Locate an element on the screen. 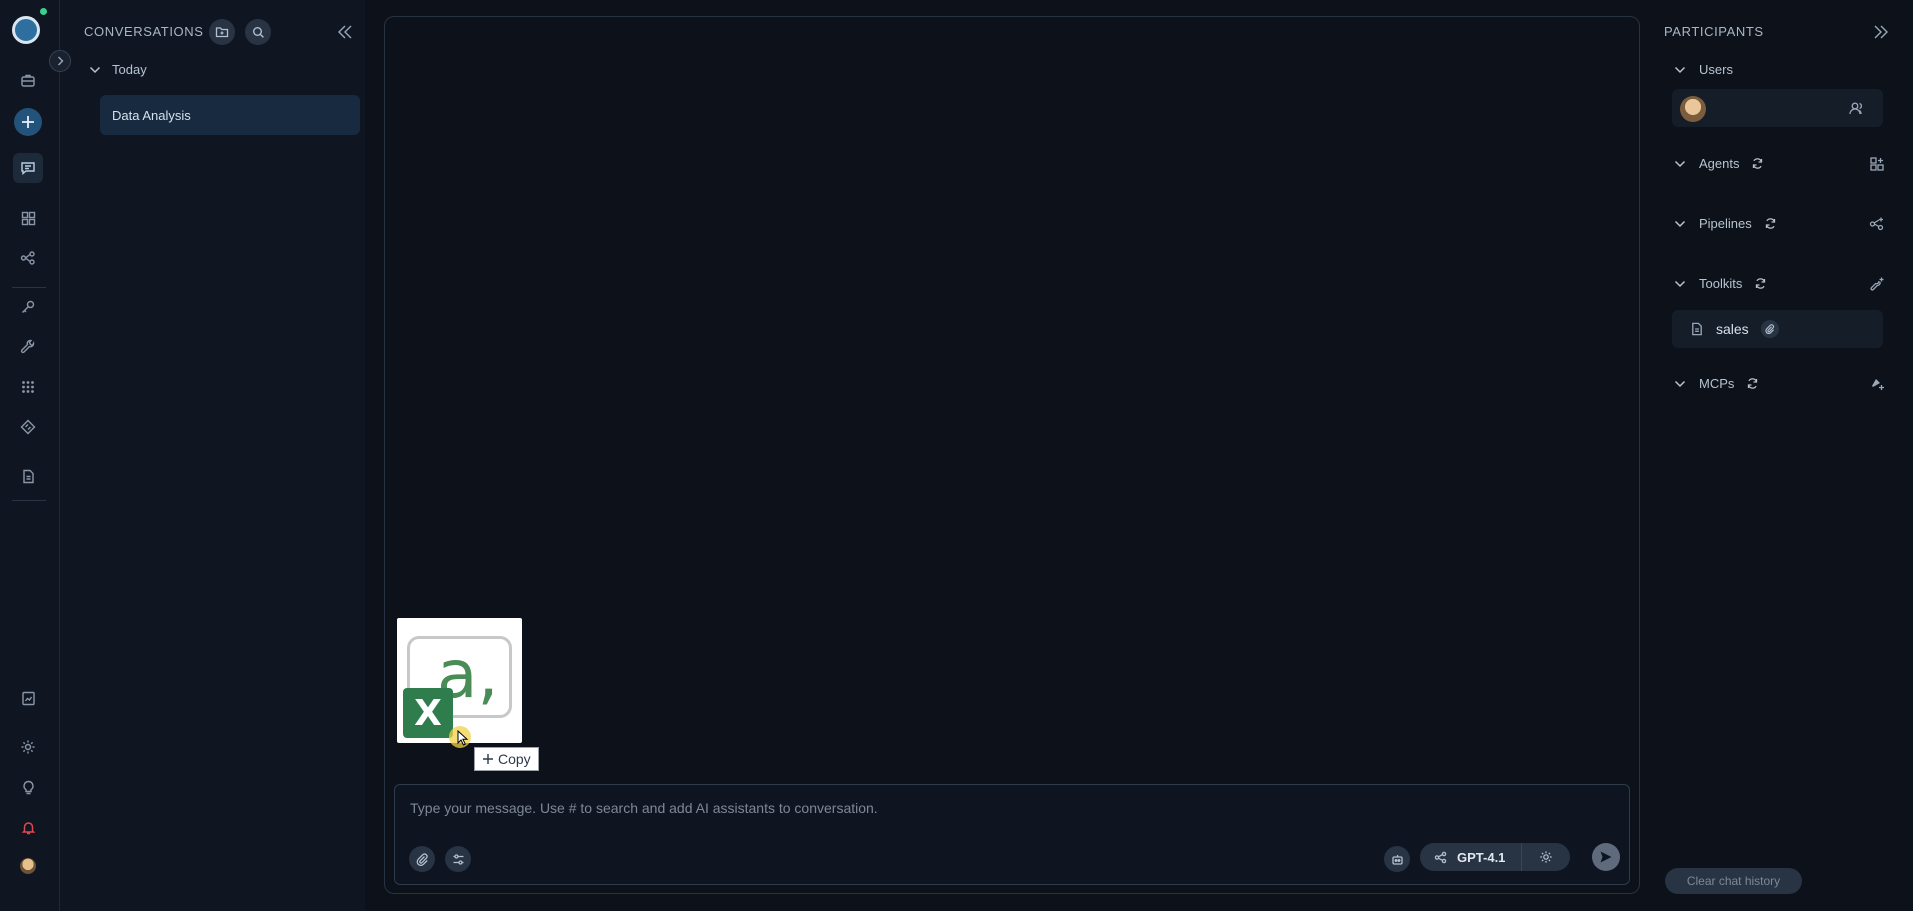  copy-tooltip-label: Copy is located at coordinates (514, 759).